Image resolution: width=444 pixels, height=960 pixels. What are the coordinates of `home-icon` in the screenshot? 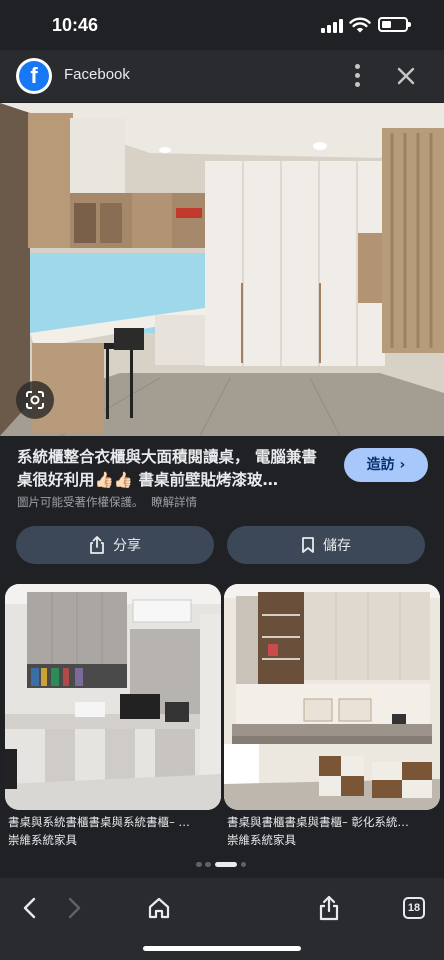 It's located at (159, 908).